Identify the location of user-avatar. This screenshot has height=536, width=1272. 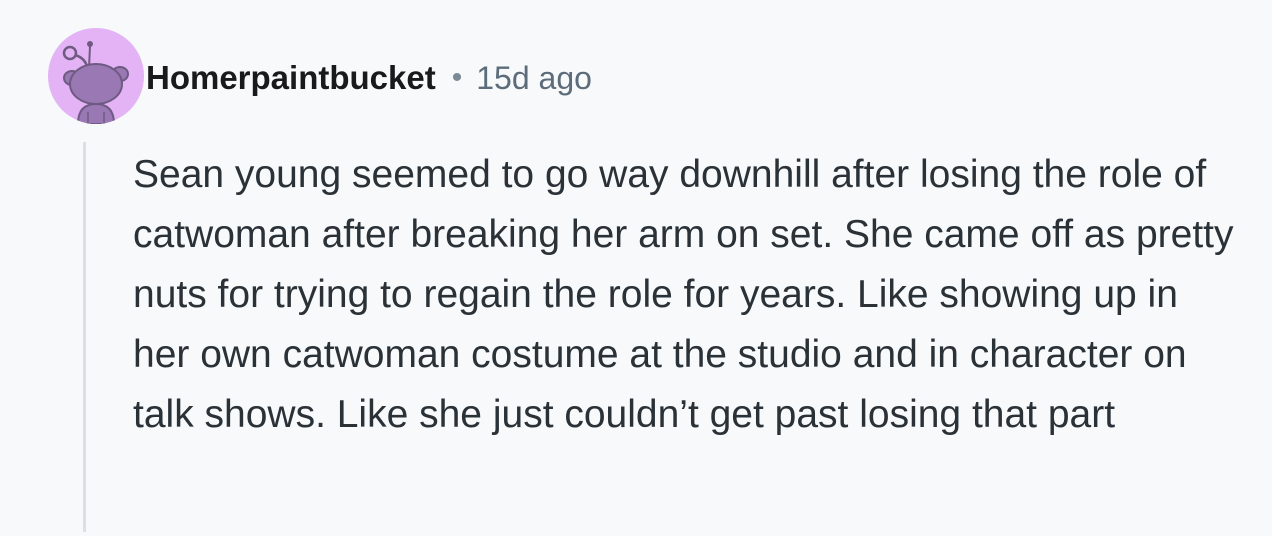
(96, 76).